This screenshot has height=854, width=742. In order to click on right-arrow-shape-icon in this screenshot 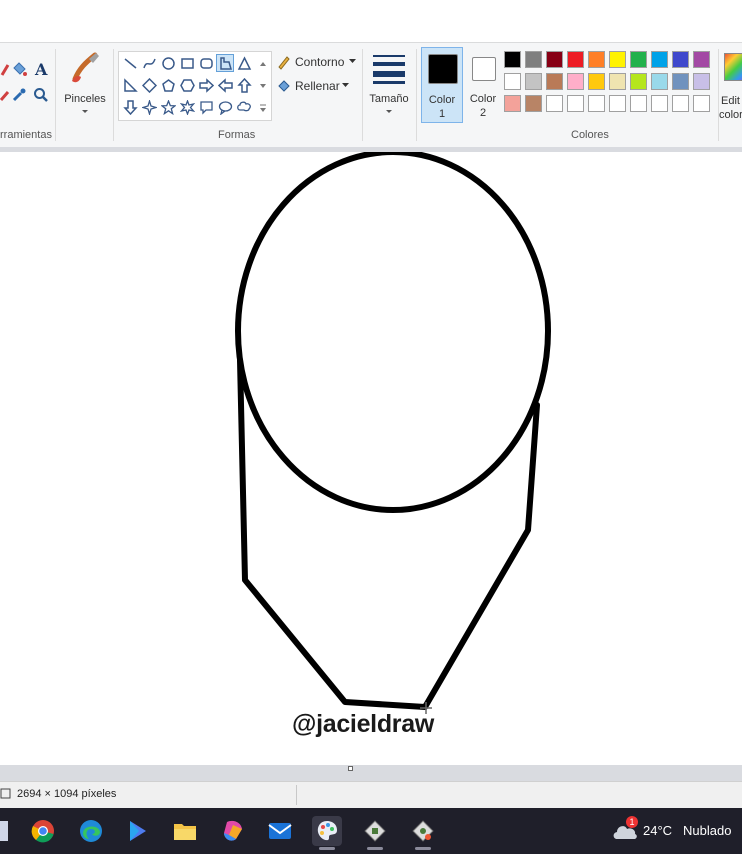, I will do `click(206, 85)`.